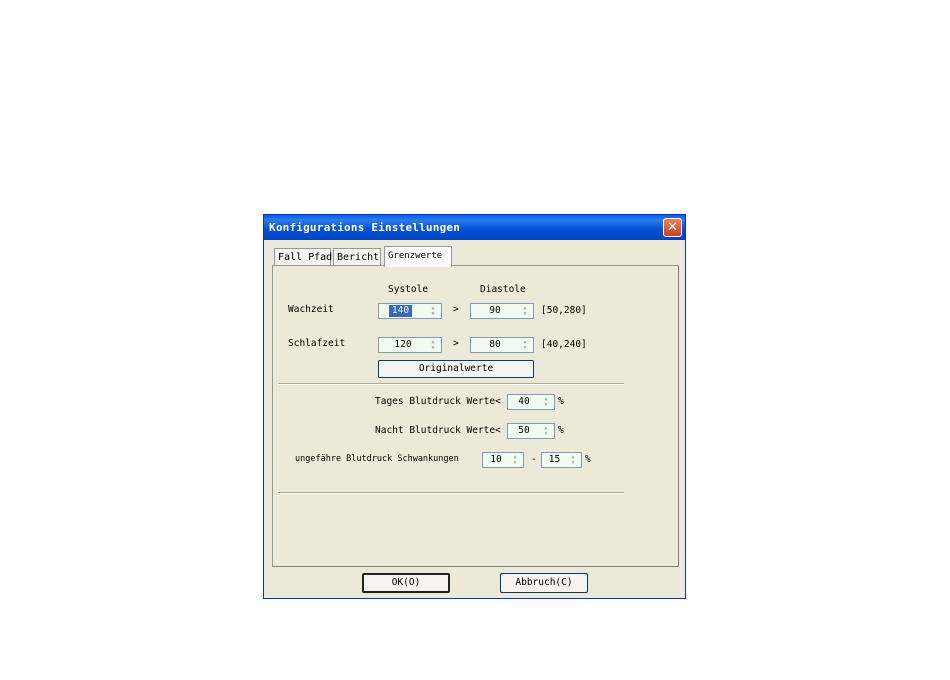  I want to click on wake-systole-value: 140, so click(400, 311).